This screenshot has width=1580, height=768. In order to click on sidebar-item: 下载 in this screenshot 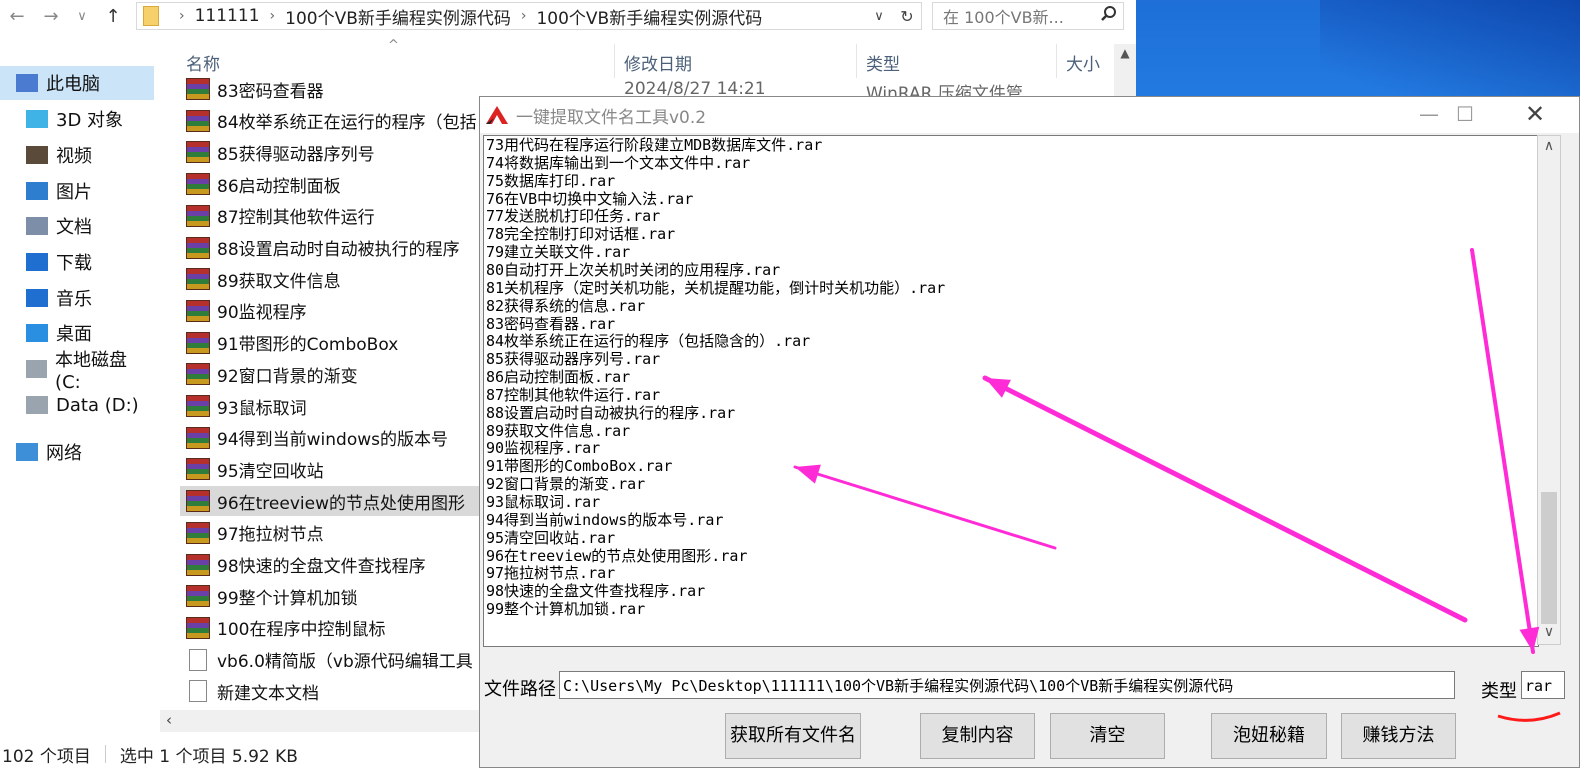, I will do `click(77, 262)`.